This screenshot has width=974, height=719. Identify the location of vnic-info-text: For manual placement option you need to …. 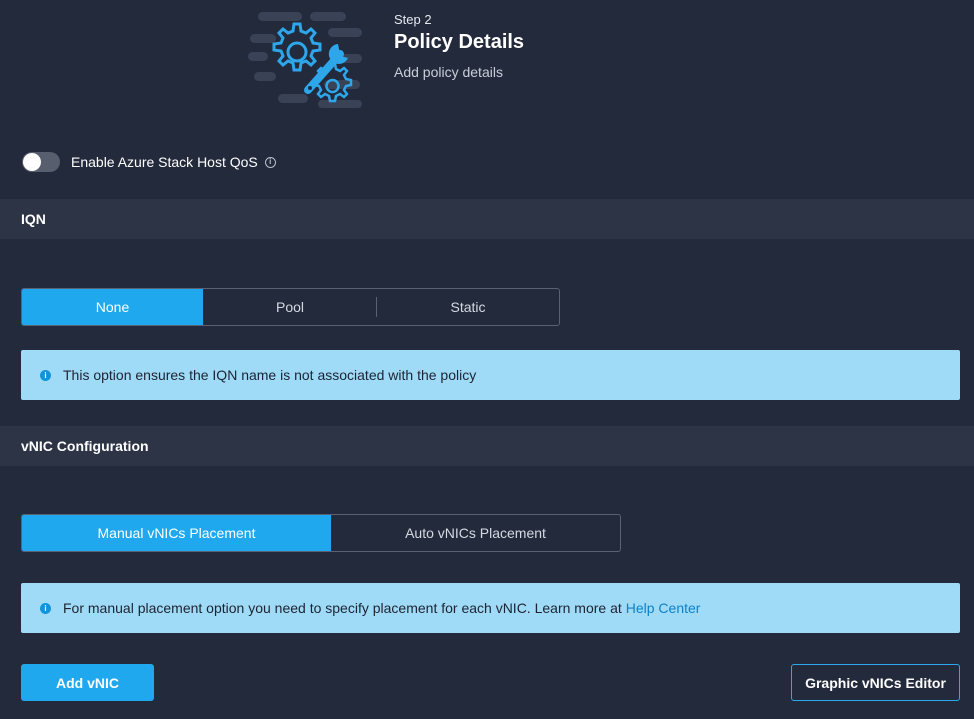
(342, 608).